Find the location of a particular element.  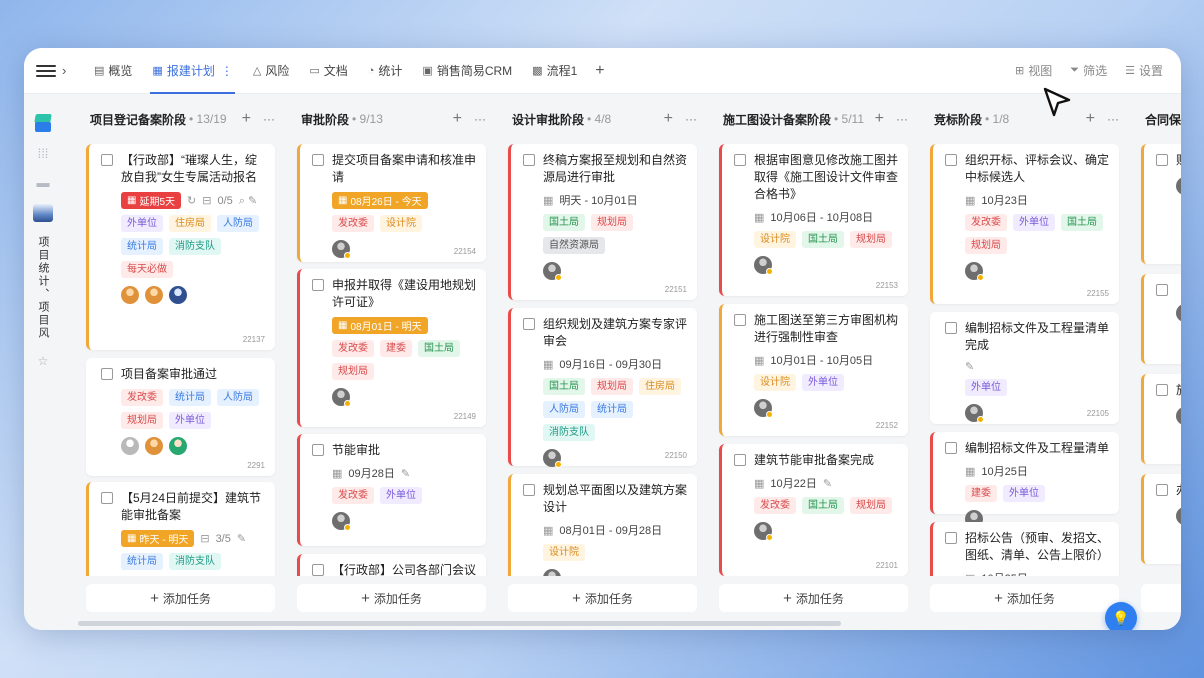

task-card: 招标公告（预审、发招文、图纸、清单、公告上限价） ▦ 10月25日 is located at coordinates (1024, 549).